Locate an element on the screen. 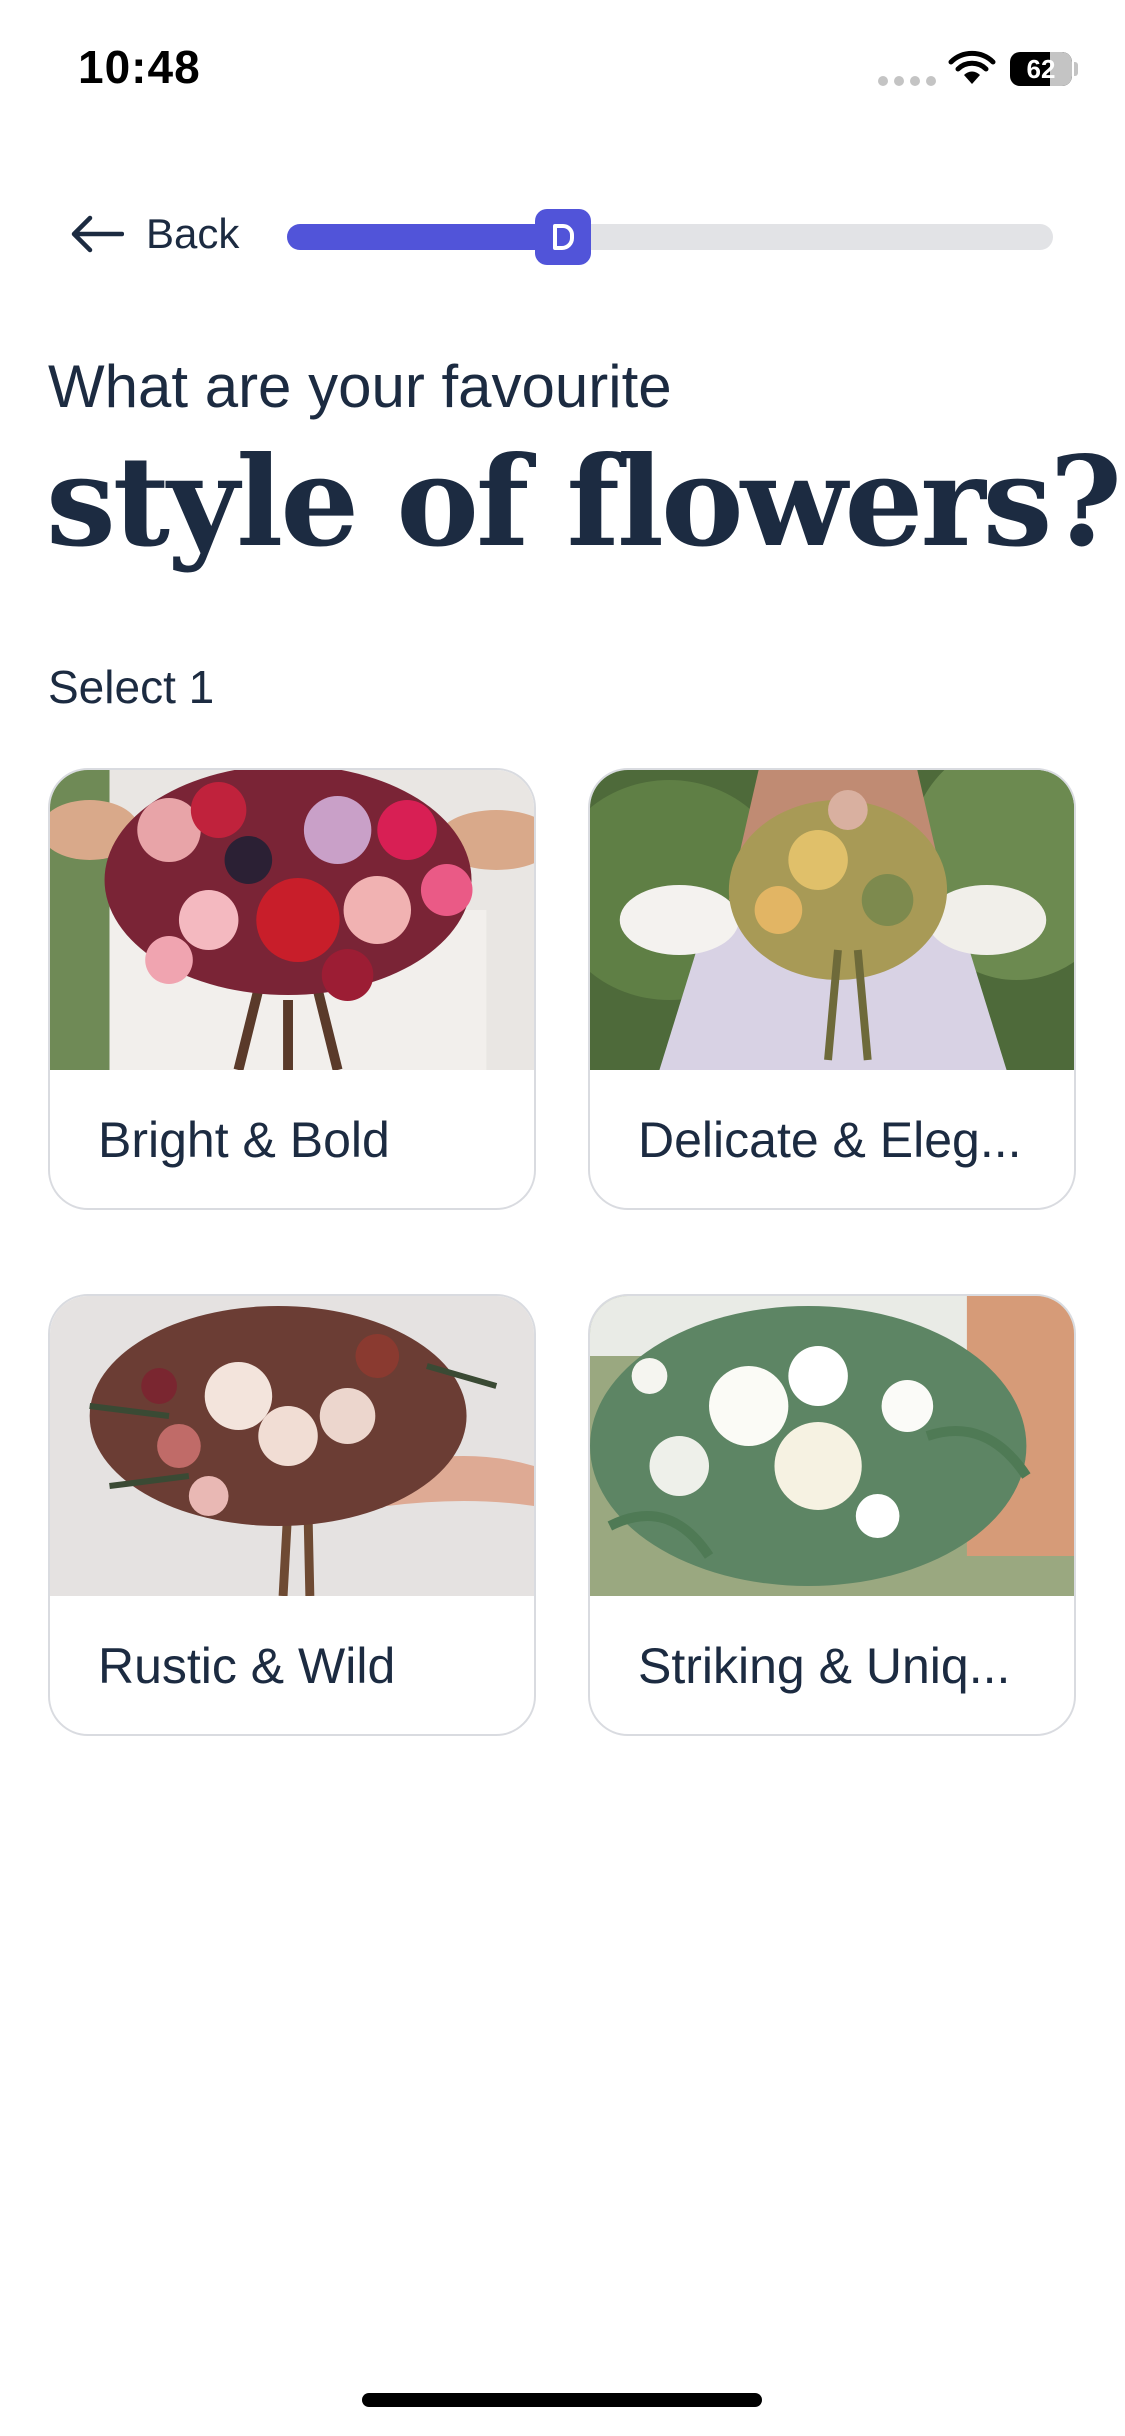  status-bar: 10:48 62 is located at coordinates (562, 70).